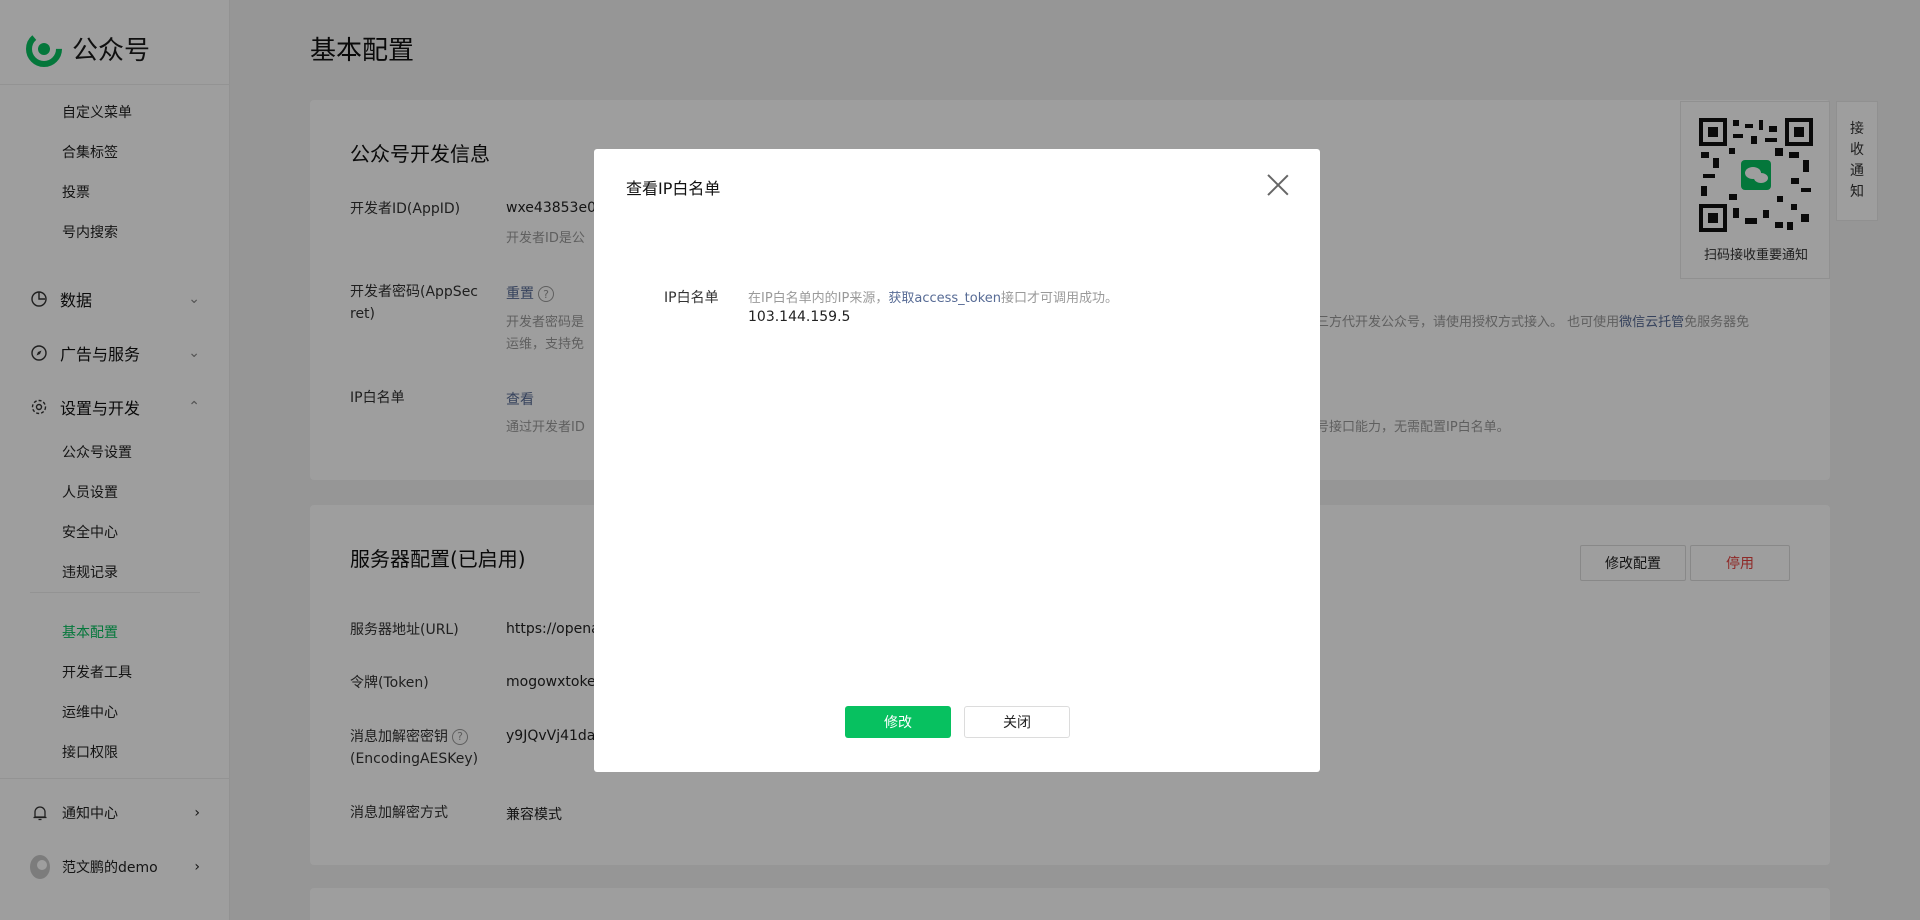 The image size is (1920, 920). Describe the element at coordinates (944, 298) in the screenshot. I see `access-token-link: 获取access_token` at that location.